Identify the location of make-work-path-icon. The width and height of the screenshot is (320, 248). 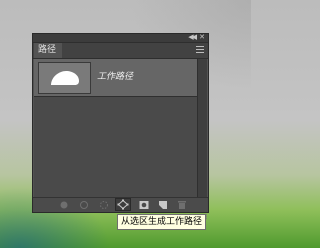
(123, 204).